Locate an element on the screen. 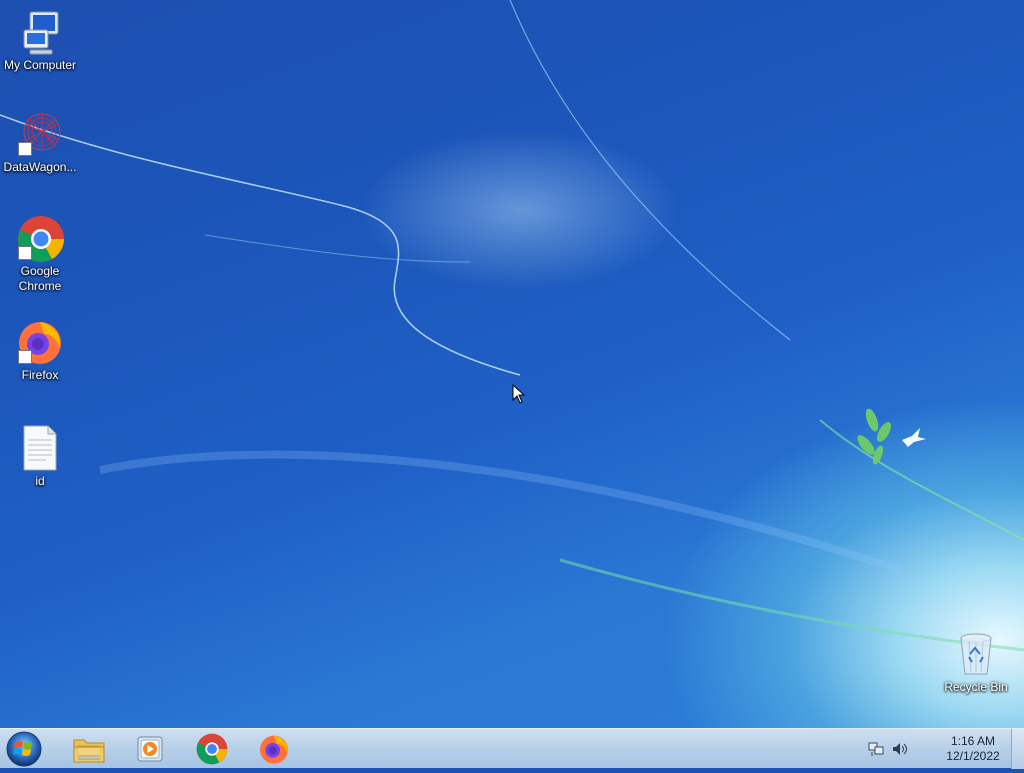 This screenshot has width=1024, height=773. clock-time: 1:16 AM is located at coordinates (973, 741).